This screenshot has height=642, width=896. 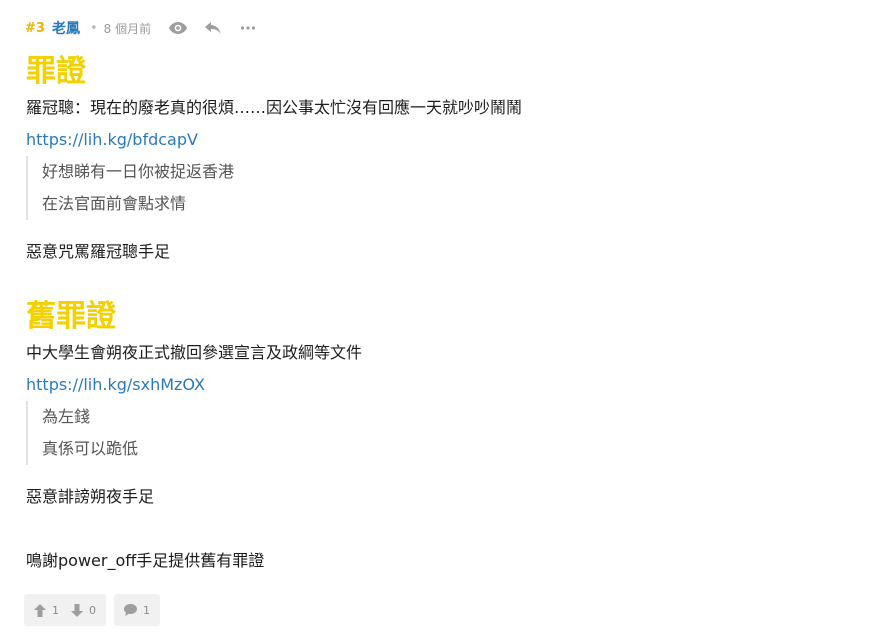 I want to click on more-icon, so click(x=248, y=28).